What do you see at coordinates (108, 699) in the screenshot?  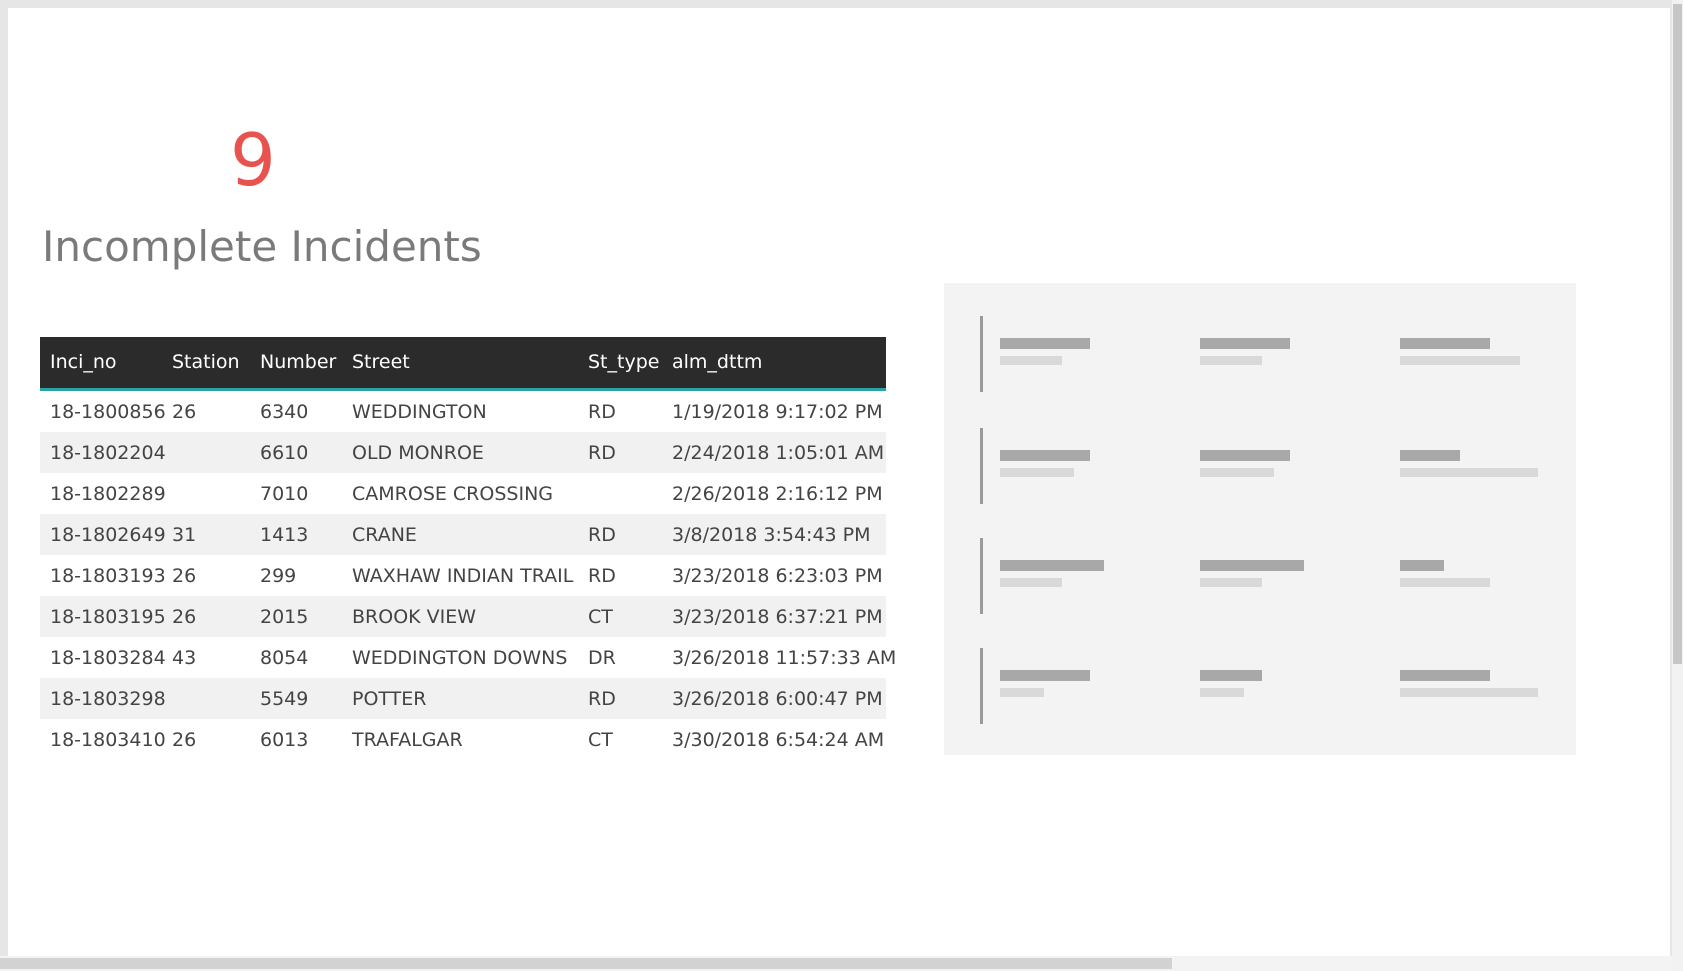 I see `cell-inci-no: 18-1803298` at bounding box center [108, 699].